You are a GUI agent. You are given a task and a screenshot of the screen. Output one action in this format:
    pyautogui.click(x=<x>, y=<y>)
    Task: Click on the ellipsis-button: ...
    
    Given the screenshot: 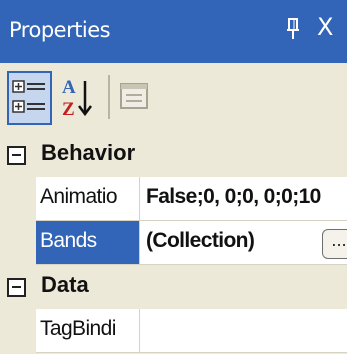 What is the action you would take?
    pyautogui.click(x=334, y=244)
    